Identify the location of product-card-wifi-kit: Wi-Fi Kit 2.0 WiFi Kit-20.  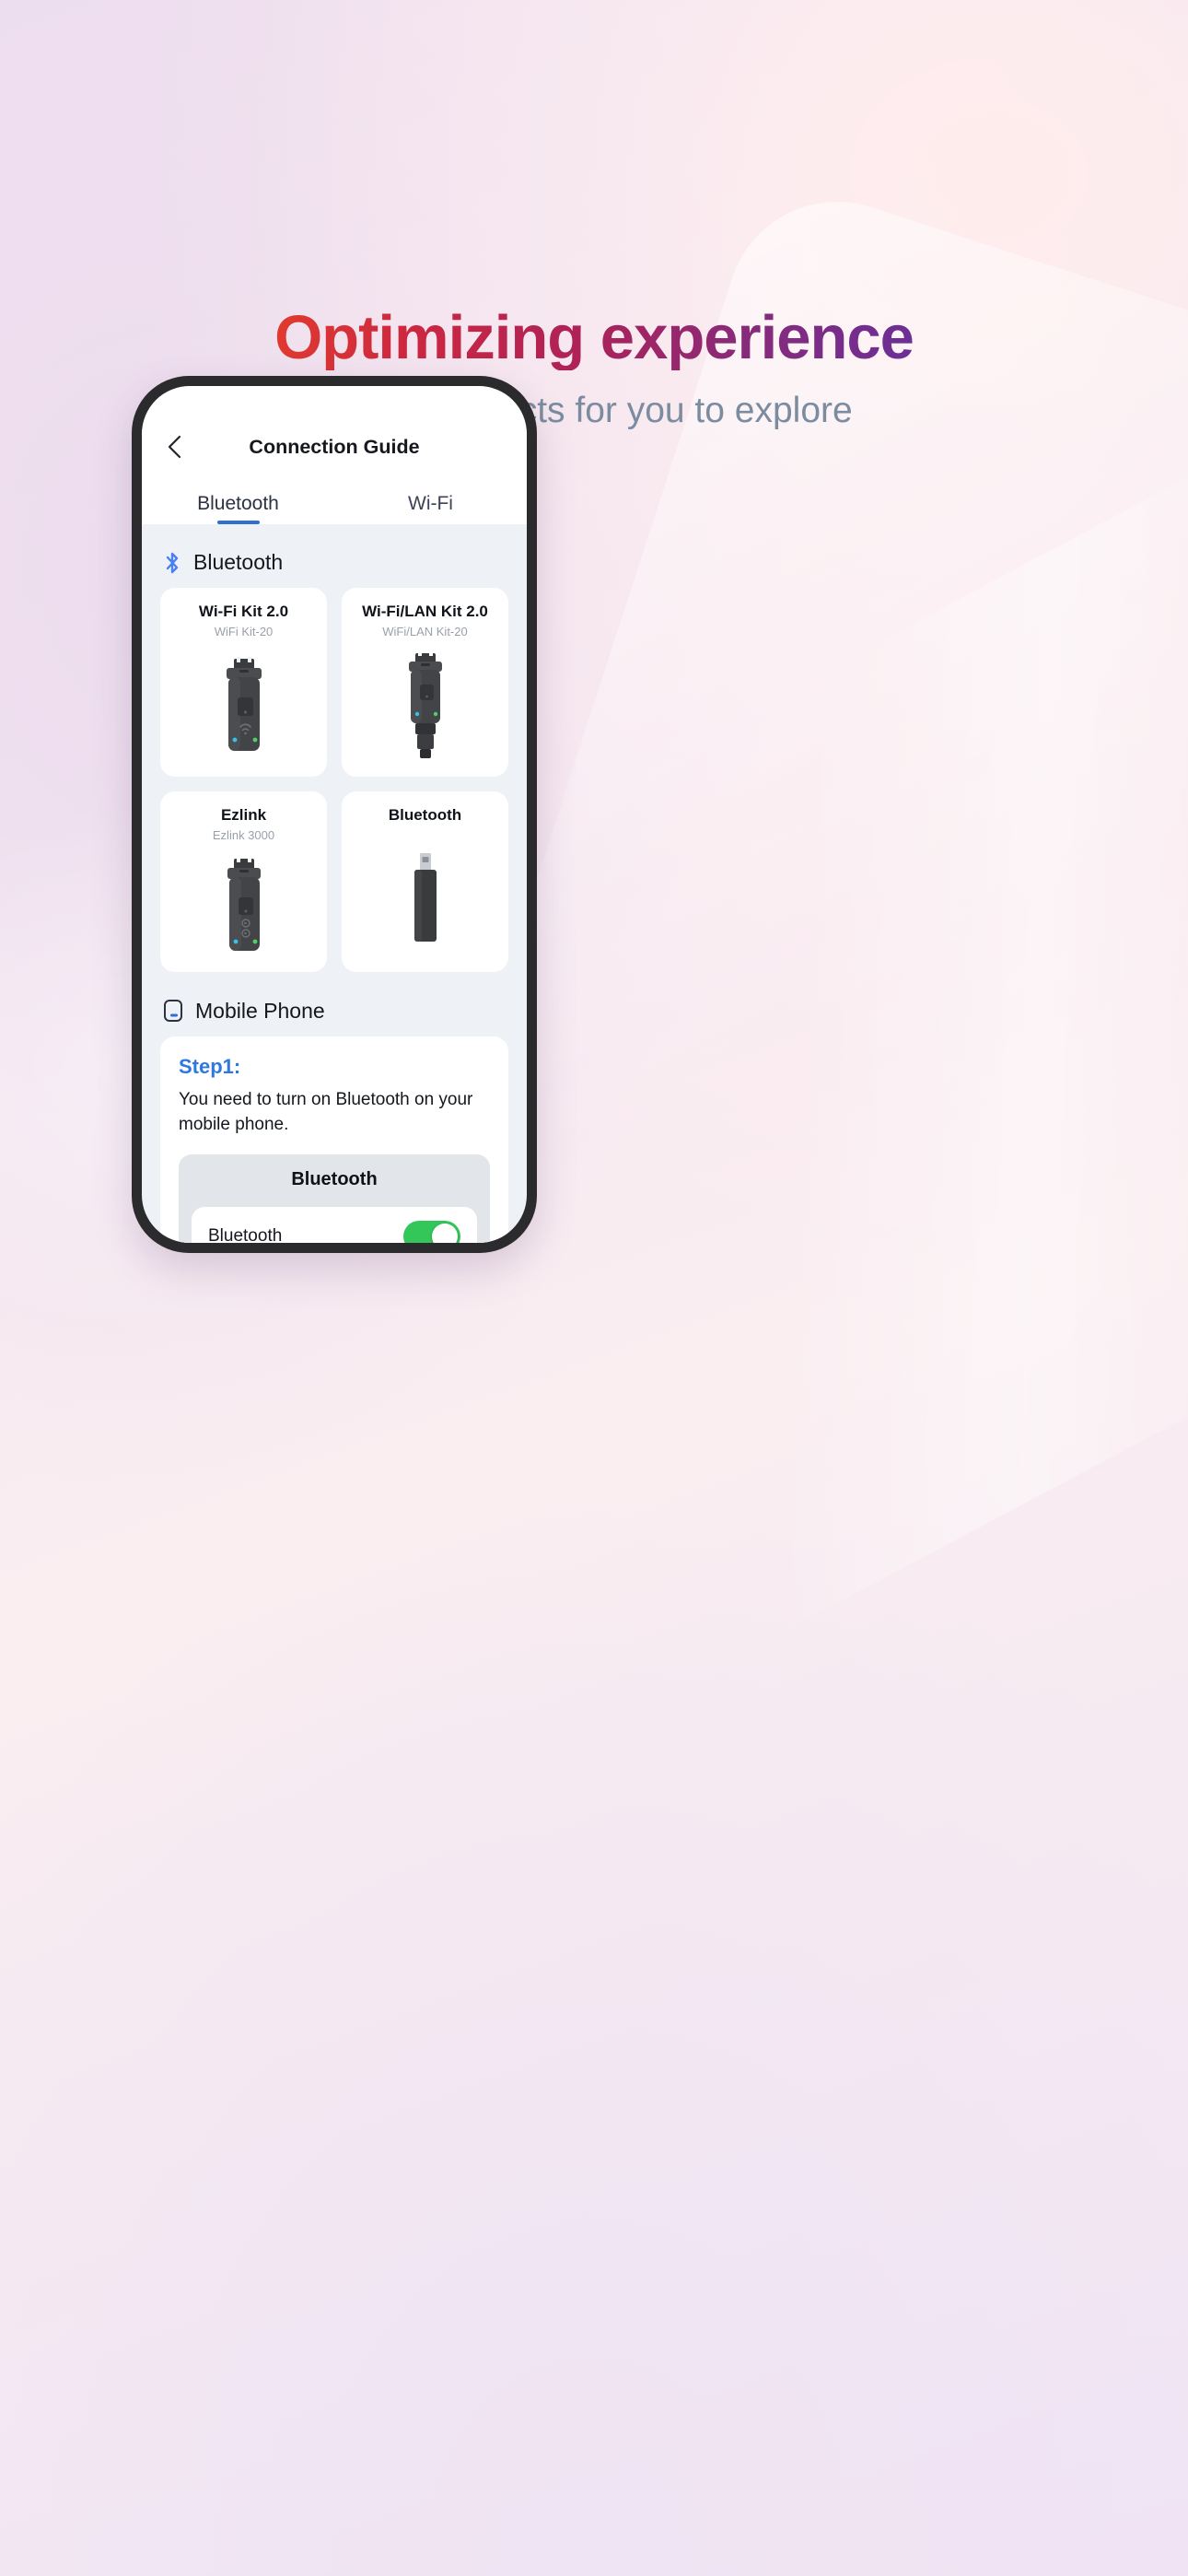
(243, 682).